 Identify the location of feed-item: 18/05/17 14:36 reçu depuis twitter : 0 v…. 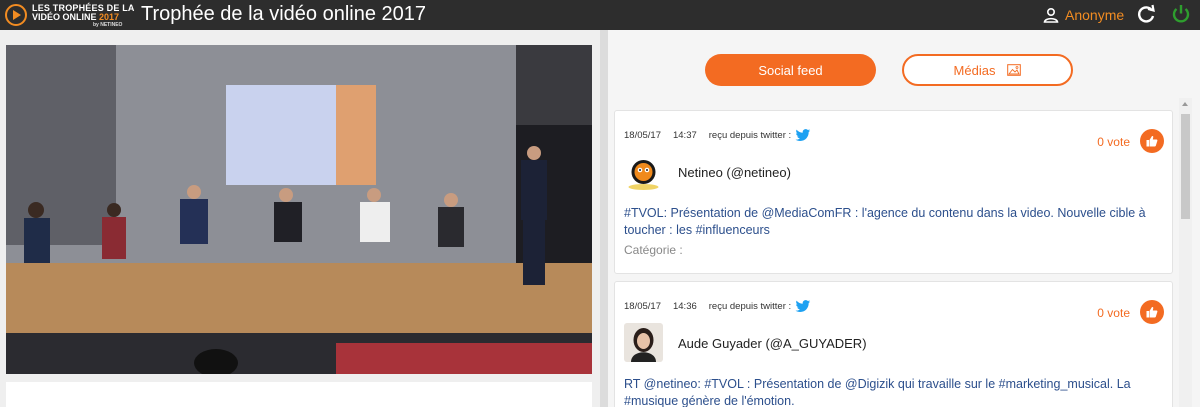
(893, 344).